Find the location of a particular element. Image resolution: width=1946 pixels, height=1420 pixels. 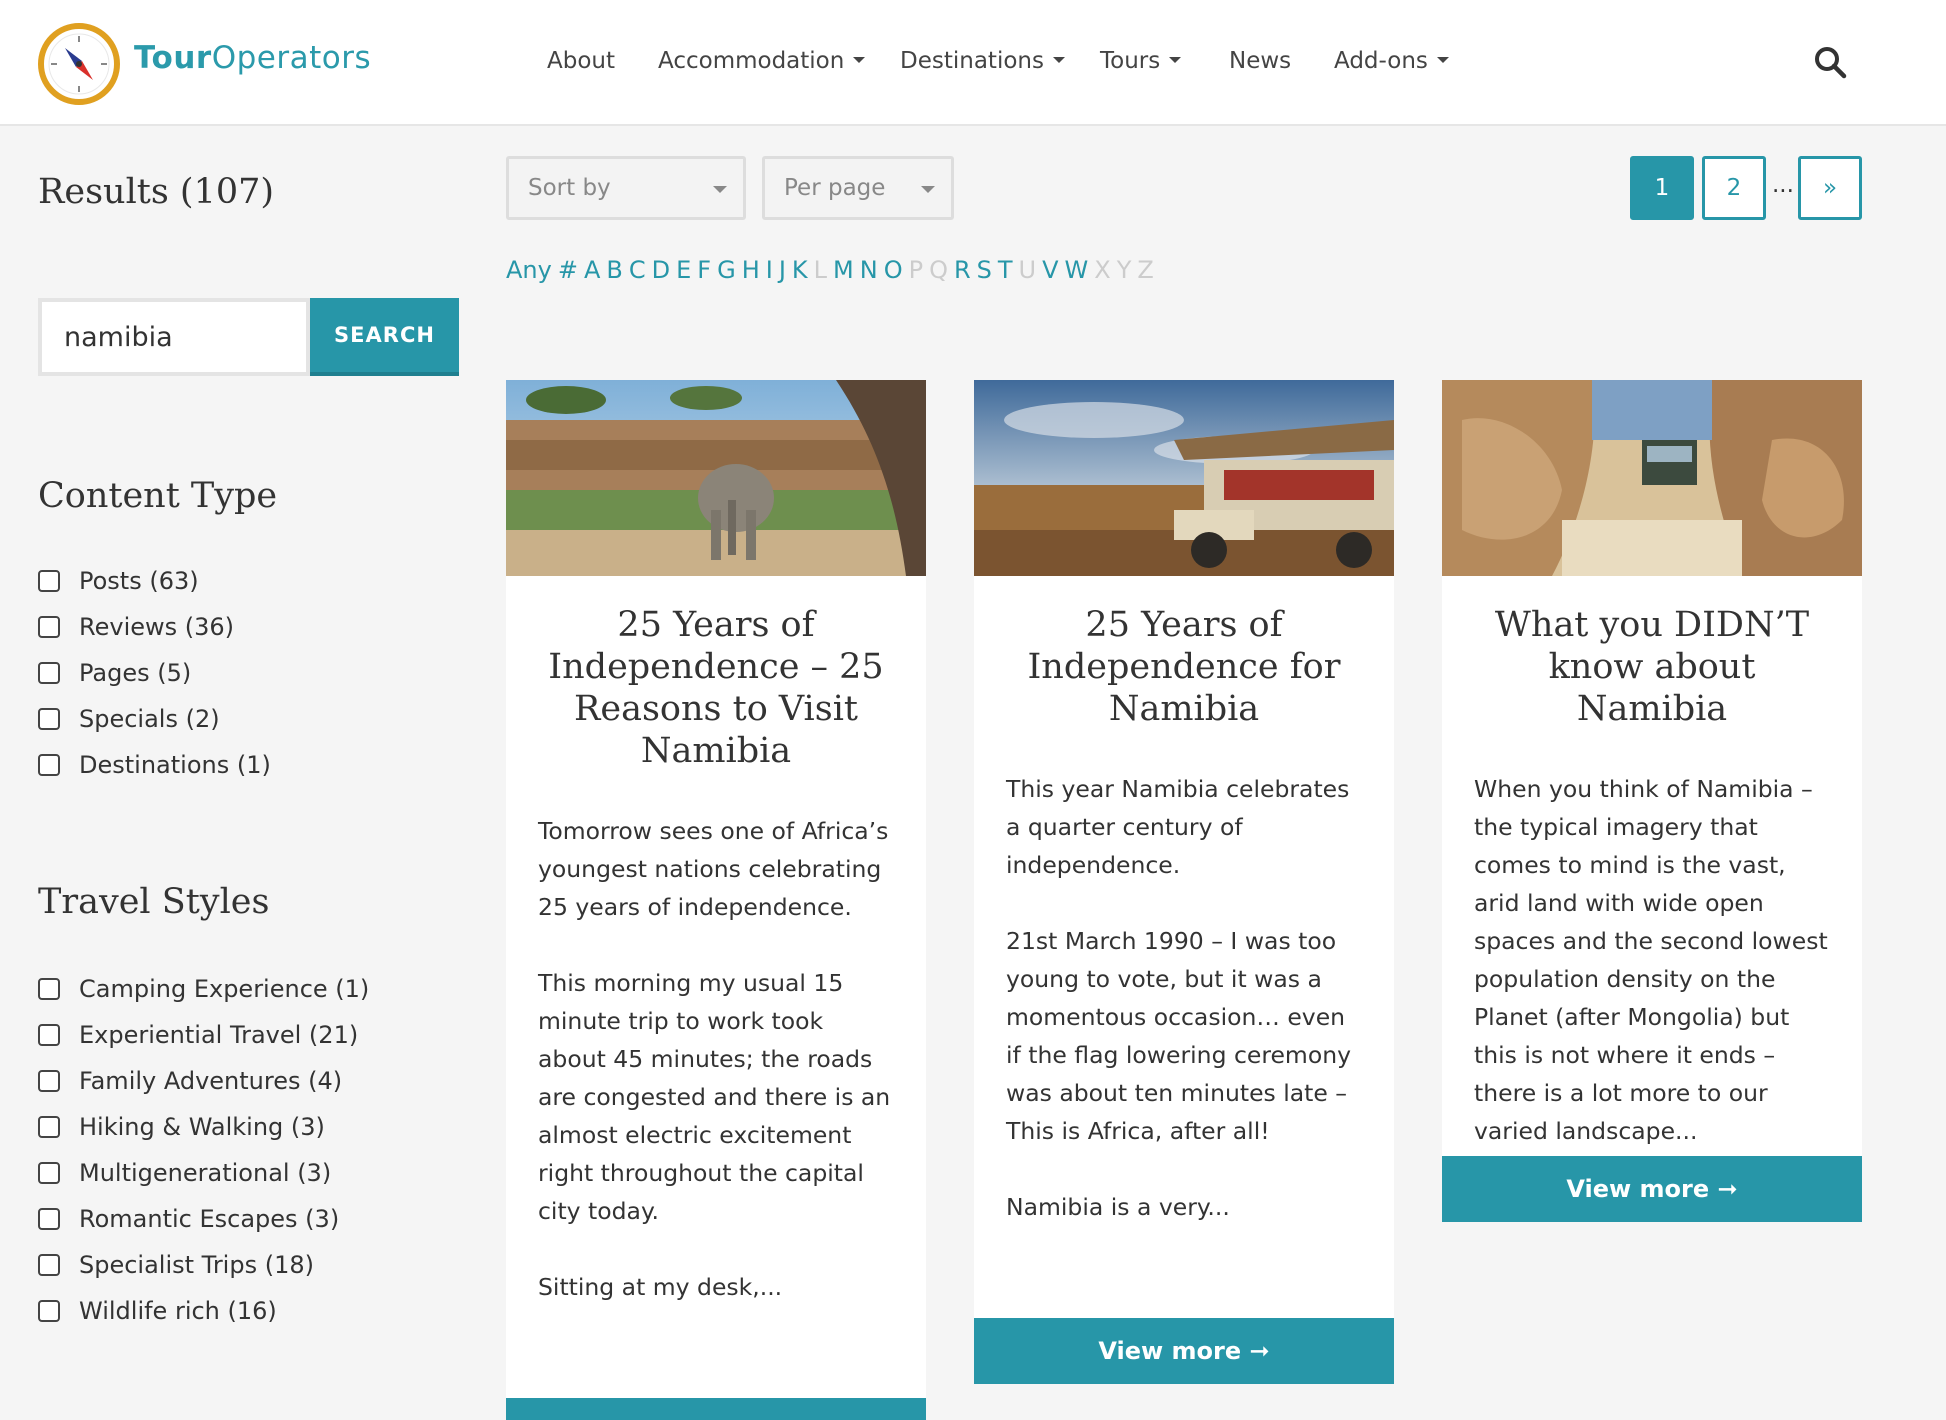

content-type-option: Specials (2) is located at coordinates (154, 719).